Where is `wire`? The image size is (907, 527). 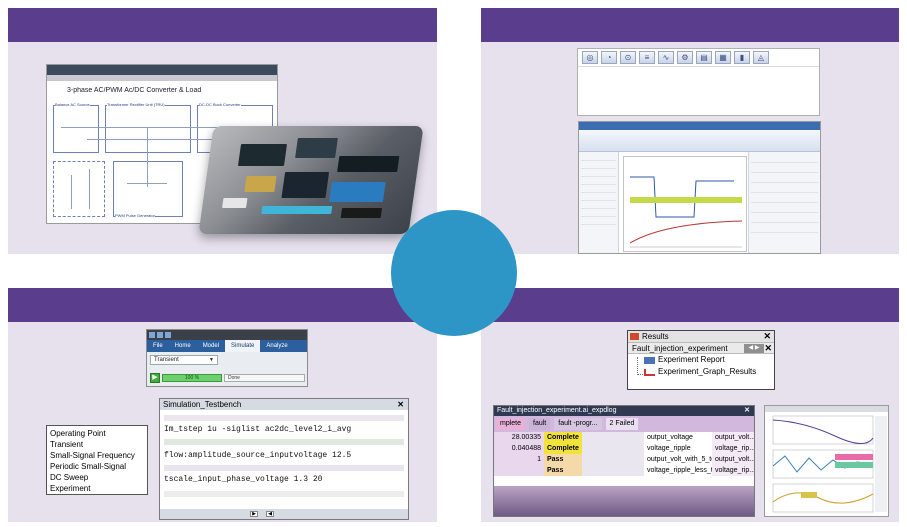 wire is located at coordinates (71, 192).